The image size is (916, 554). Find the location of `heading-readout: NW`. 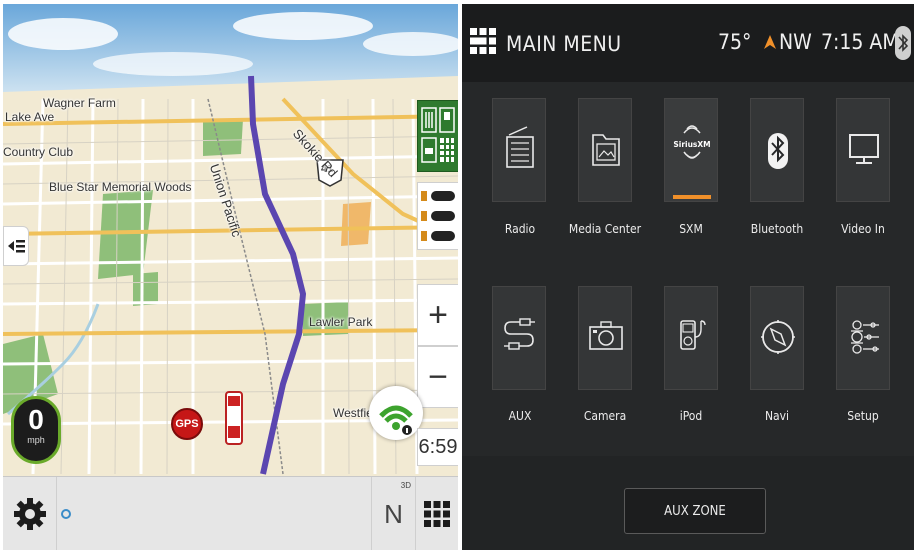

heading-readout: NW is located at coordinates (795, 42).